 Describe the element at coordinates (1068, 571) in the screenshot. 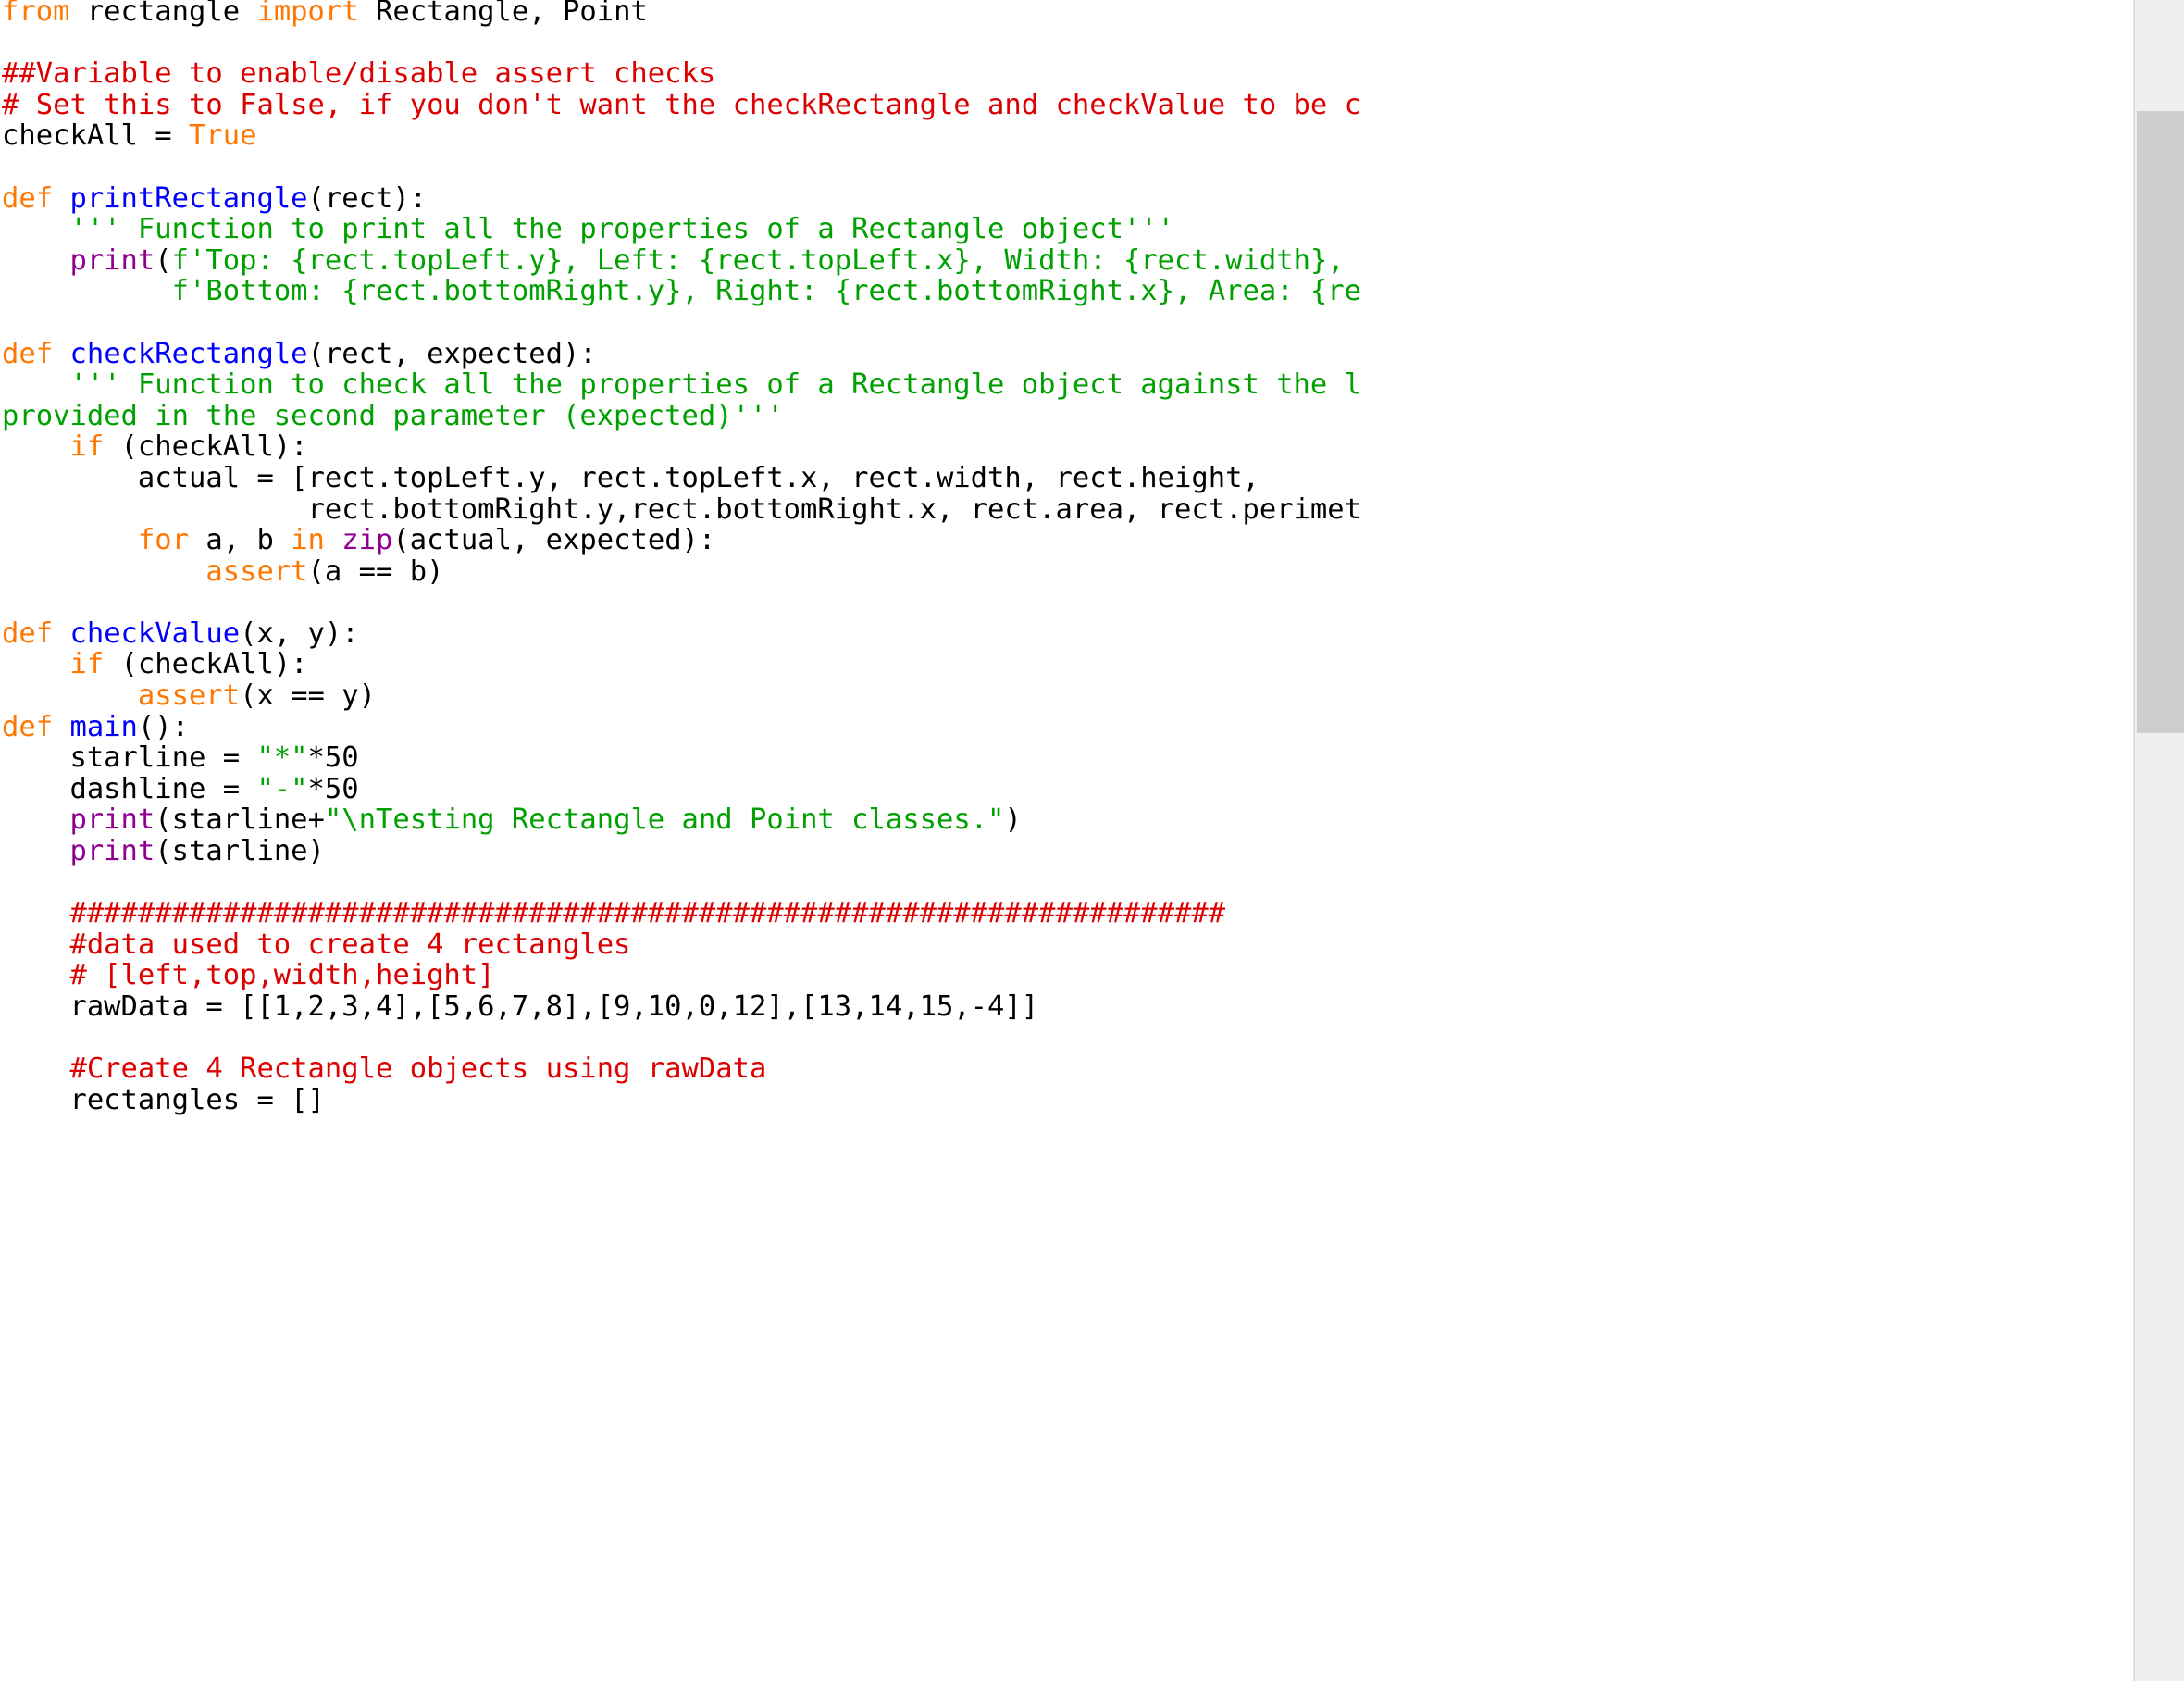

I see `code-line: assert(a == b)` at that location.